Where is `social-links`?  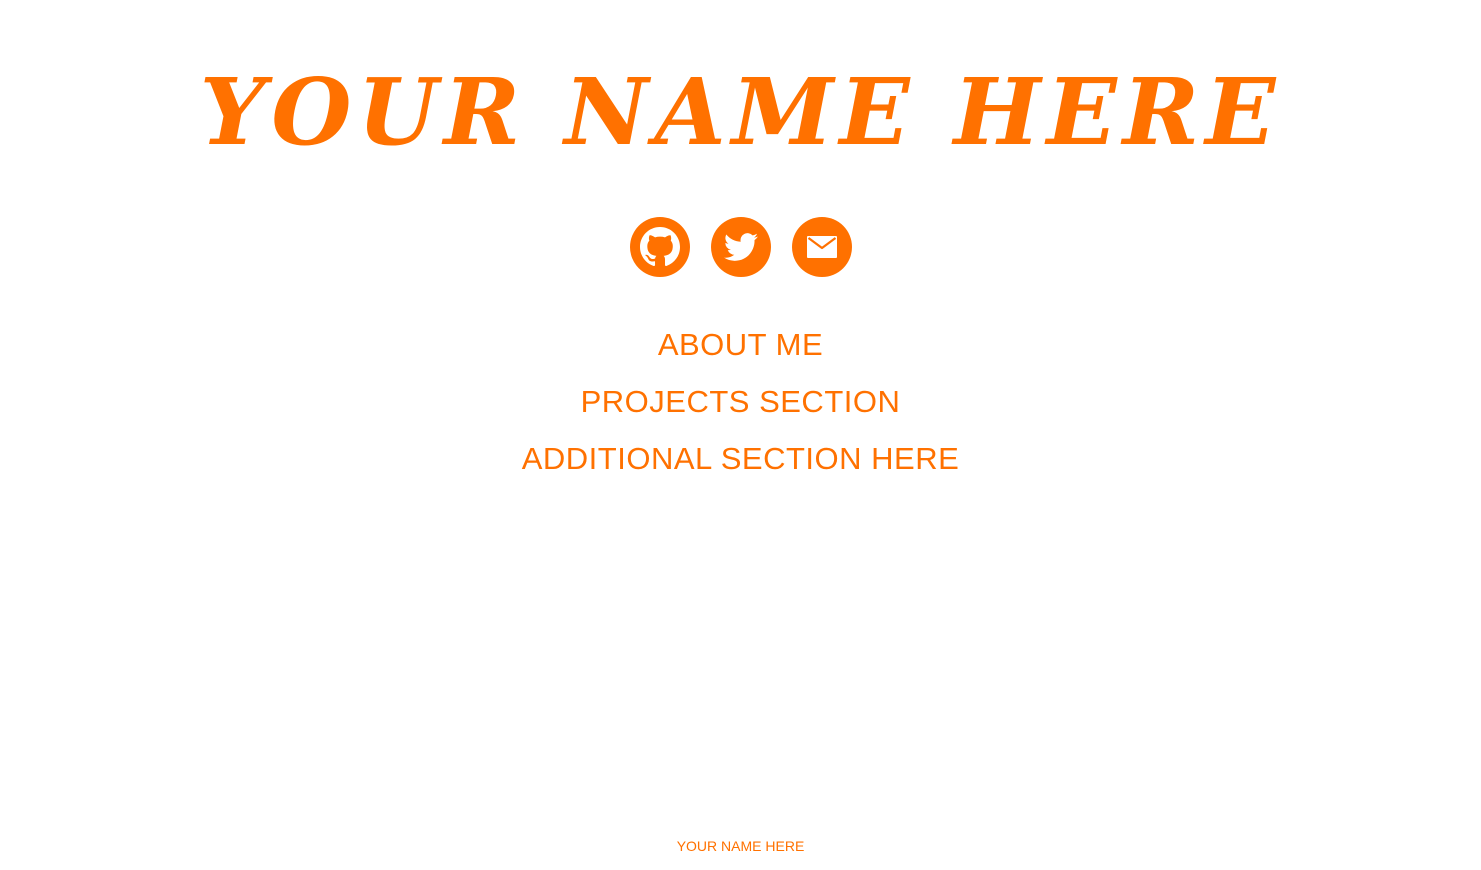 social-links is located at coordinates (740, 247).